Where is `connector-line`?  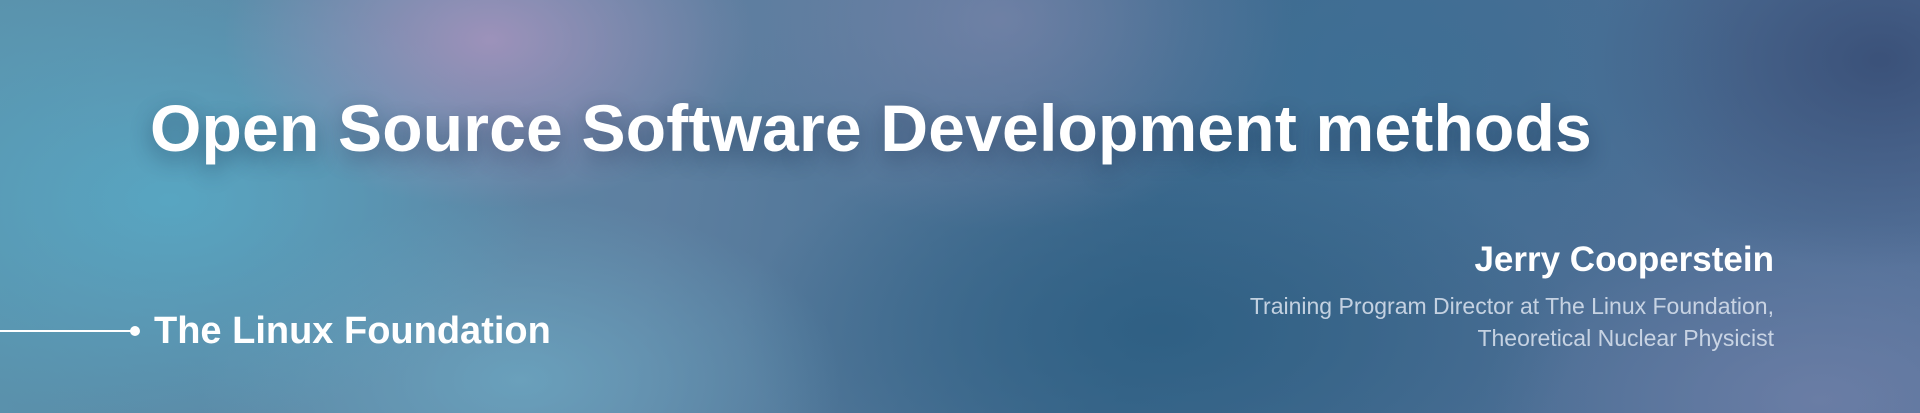 connector-line is located at coordinates (66, 331).